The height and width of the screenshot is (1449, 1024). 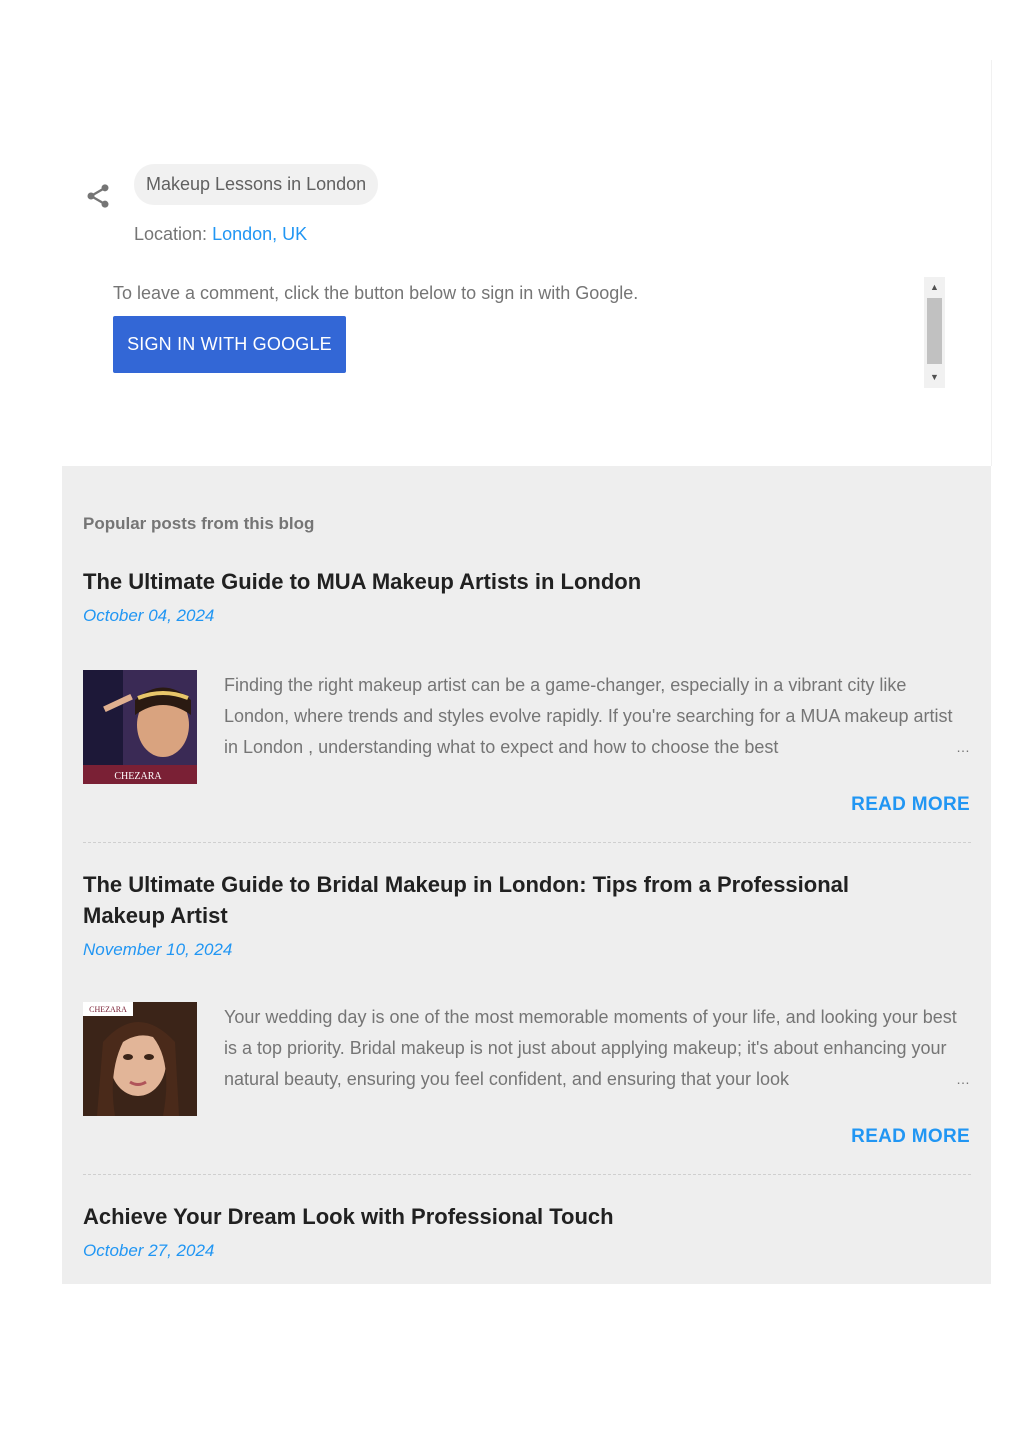 What do you see at coordinates (98, 196) in the screenshot?
I see `share-icon` at bounding box center [98, 196].